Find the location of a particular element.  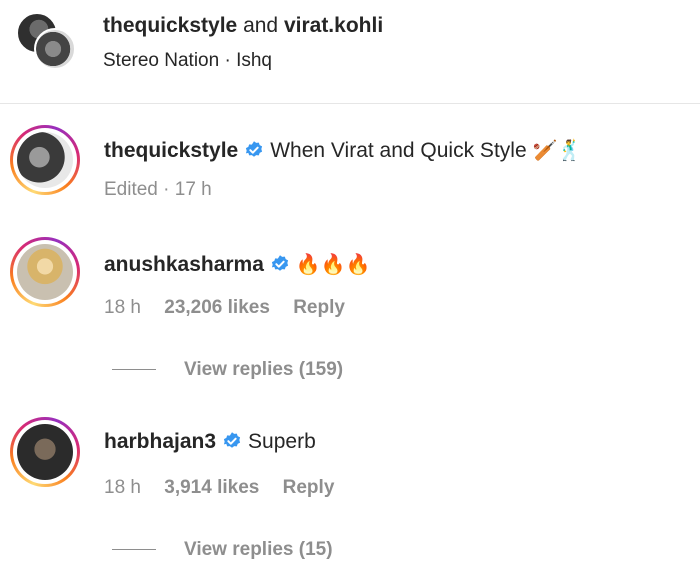

comment-meta: 18 h 23,206 likes Reply is located at coordinates (233, 308).